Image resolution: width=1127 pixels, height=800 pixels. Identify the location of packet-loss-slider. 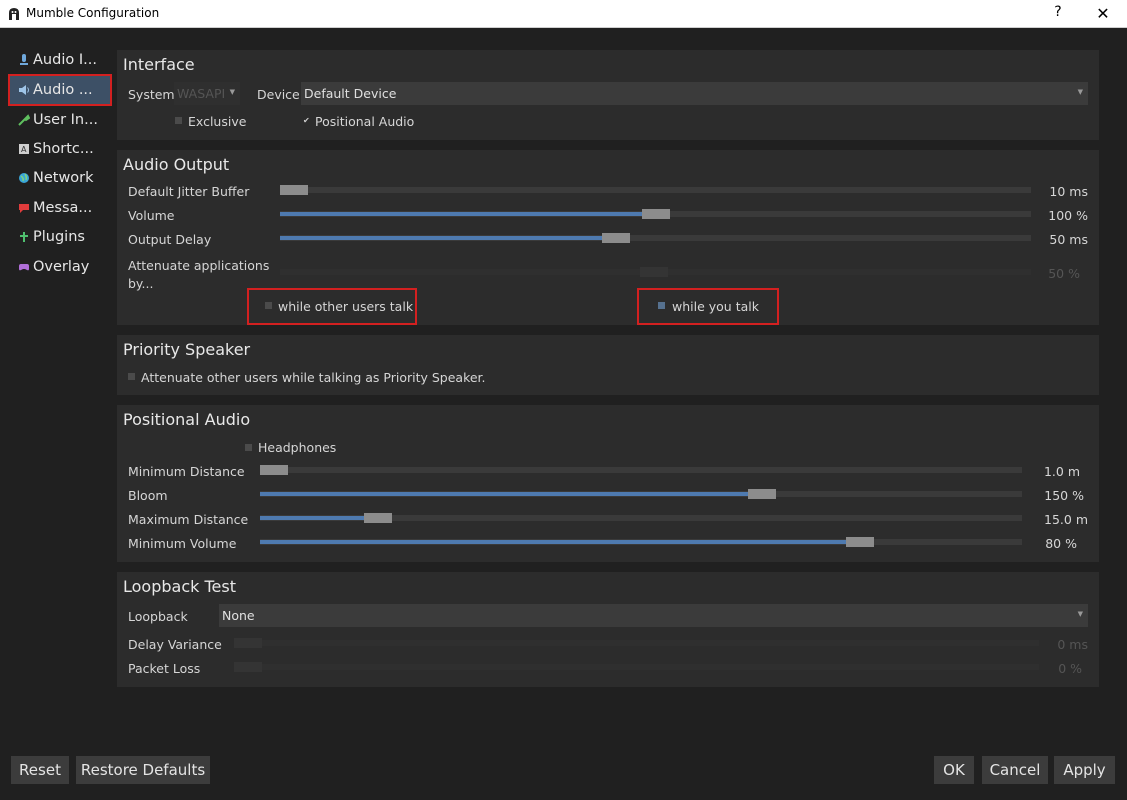
(636, 667).